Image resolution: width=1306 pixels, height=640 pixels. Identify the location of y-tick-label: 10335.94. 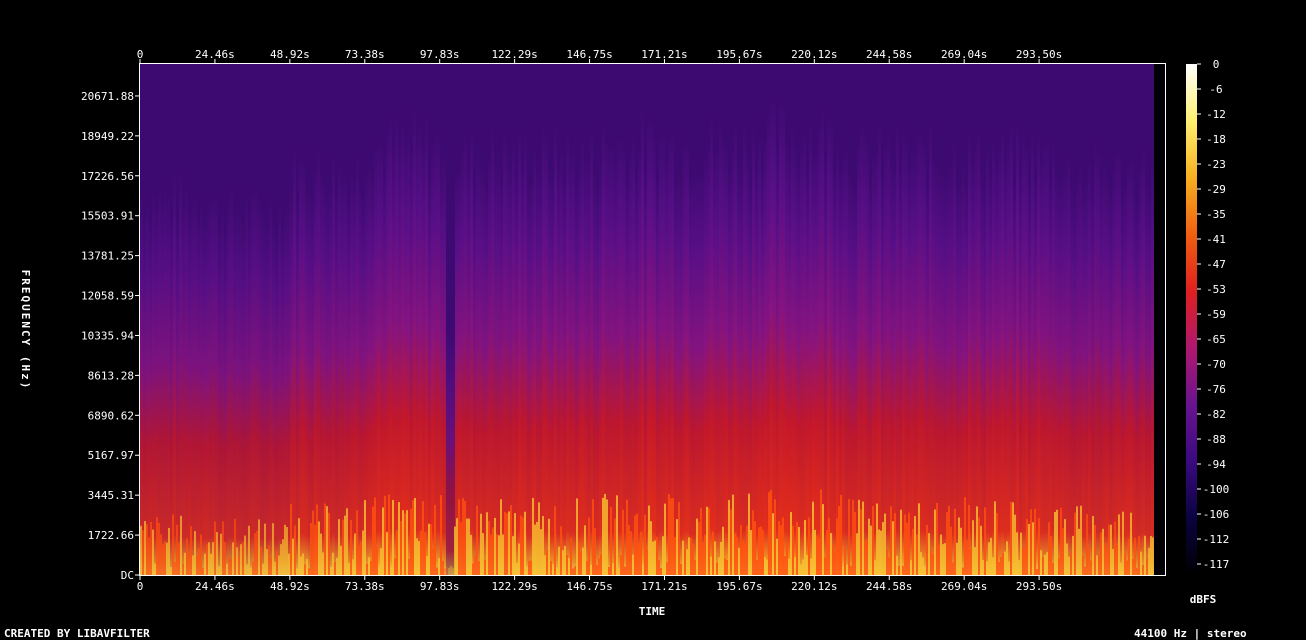
(107, 335).